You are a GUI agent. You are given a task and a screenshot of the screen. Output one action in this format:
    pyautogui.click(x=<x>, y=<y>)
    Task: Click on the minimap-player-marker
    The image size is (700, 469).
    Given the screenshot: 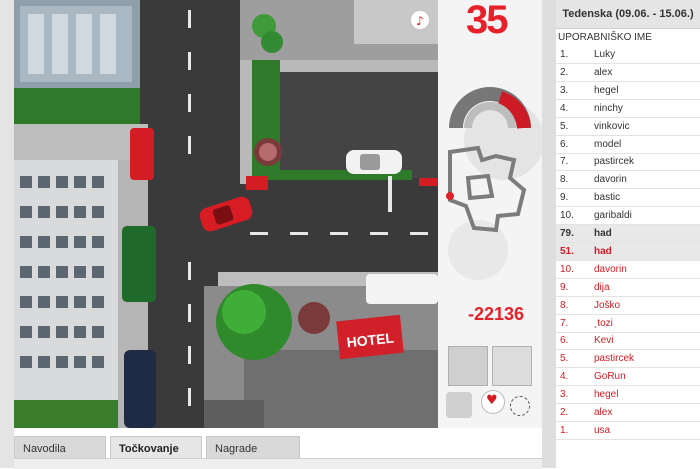 What is the action you would take?
    pyautogui.click(x=450, y=196)
    